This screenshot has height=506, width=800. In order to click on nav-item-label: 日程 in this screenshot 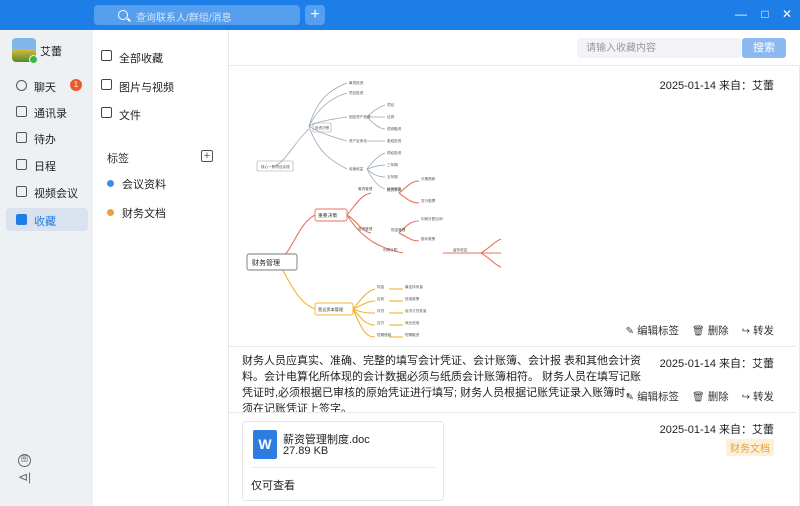, I will do `click(45, 167)`.